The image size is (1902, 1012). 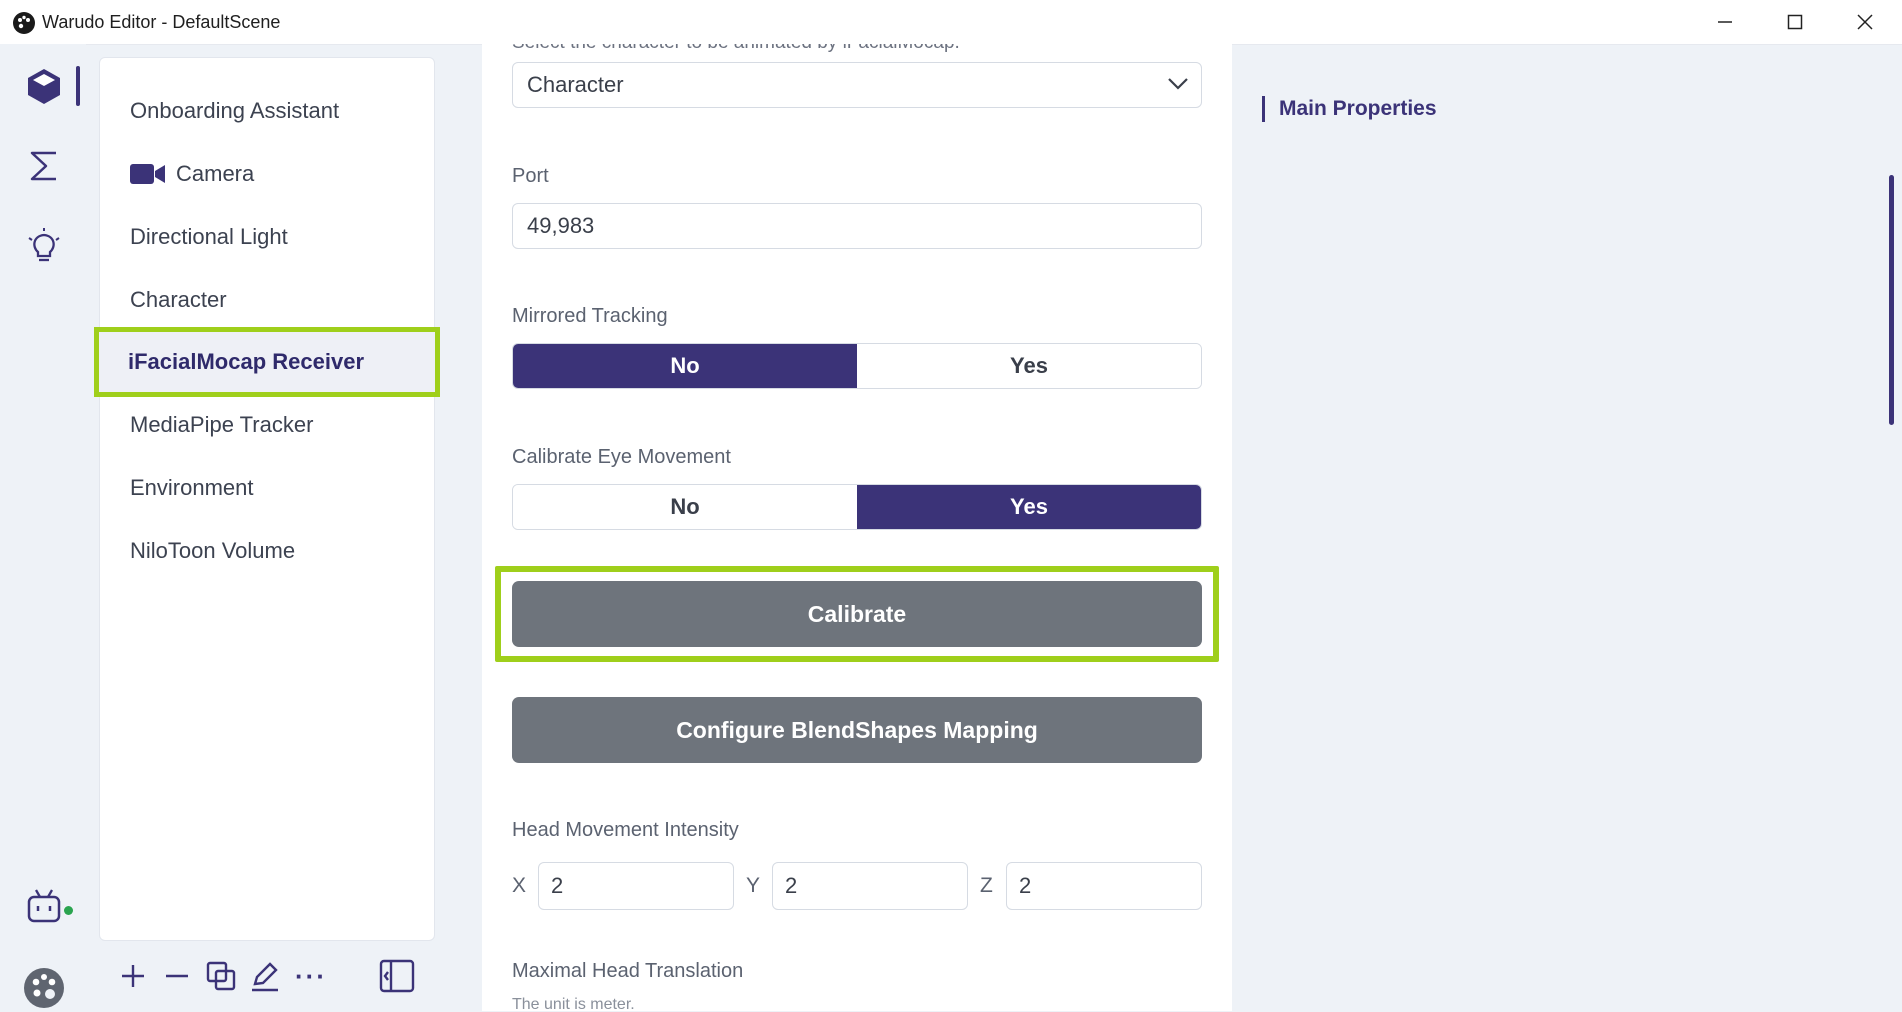 I want to click on maximize-icon, so click(x=1795, y=22).